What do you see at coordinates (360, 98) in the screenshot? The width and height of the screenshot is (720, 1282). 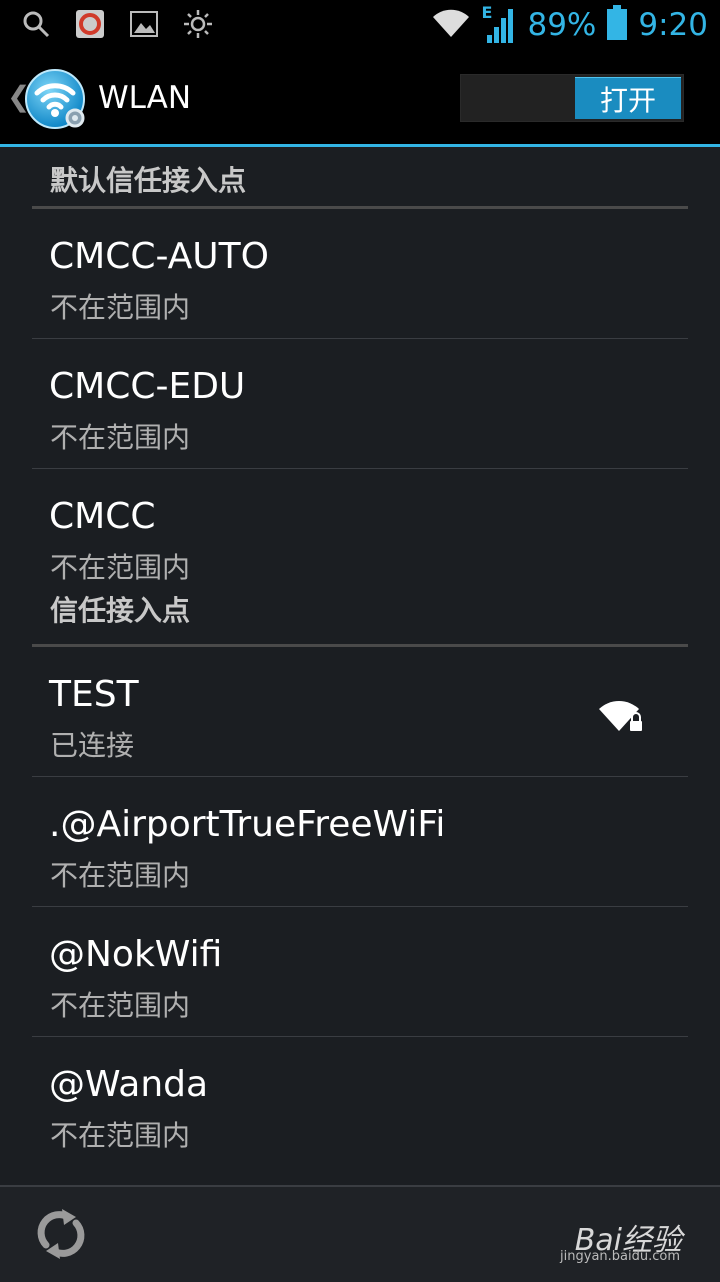 I see `action-bar: ❮ WLAN 打开` at bounding box center [360, 98].